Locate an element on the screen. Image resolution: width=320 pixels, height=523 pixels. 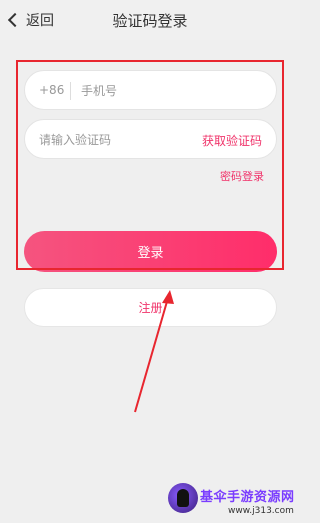
watermark-logo-icon is located at coordinates (183, 498).